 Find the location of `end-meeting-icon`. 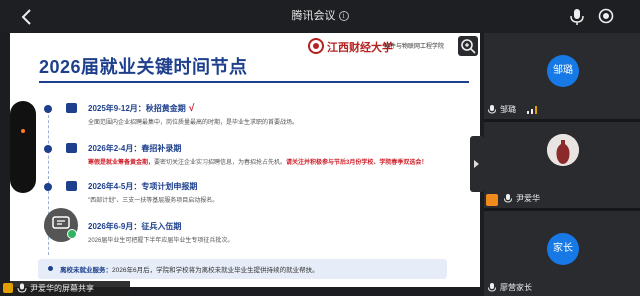

end-meeting-icon is located at coordinates (606, 16).